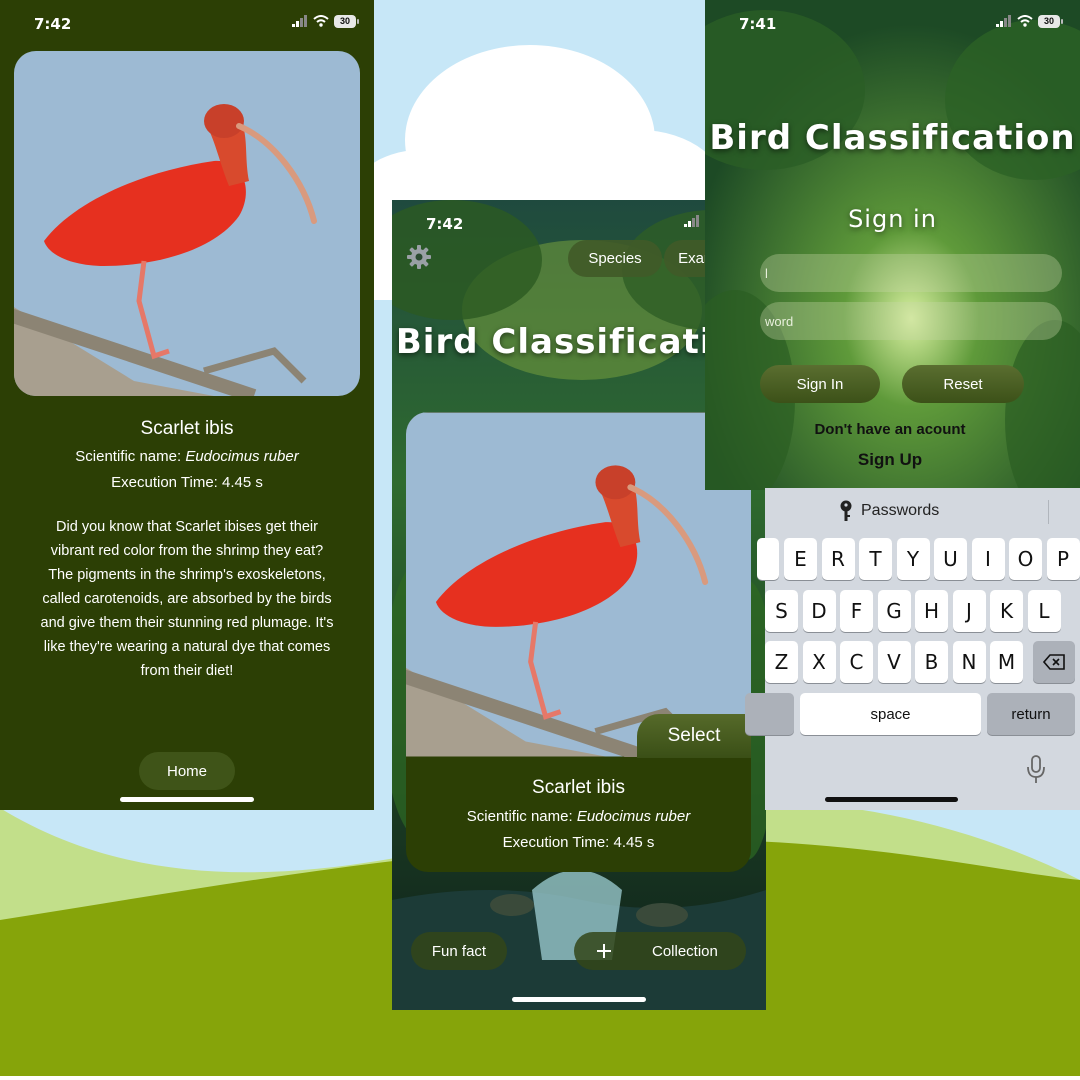 The height and width of the screenshot is (1080, 1080). What do you see at coordinates (890, 429) in the screenshot?
I see `no-account-text: Don't have an acount` at bounding box center [890, 429].